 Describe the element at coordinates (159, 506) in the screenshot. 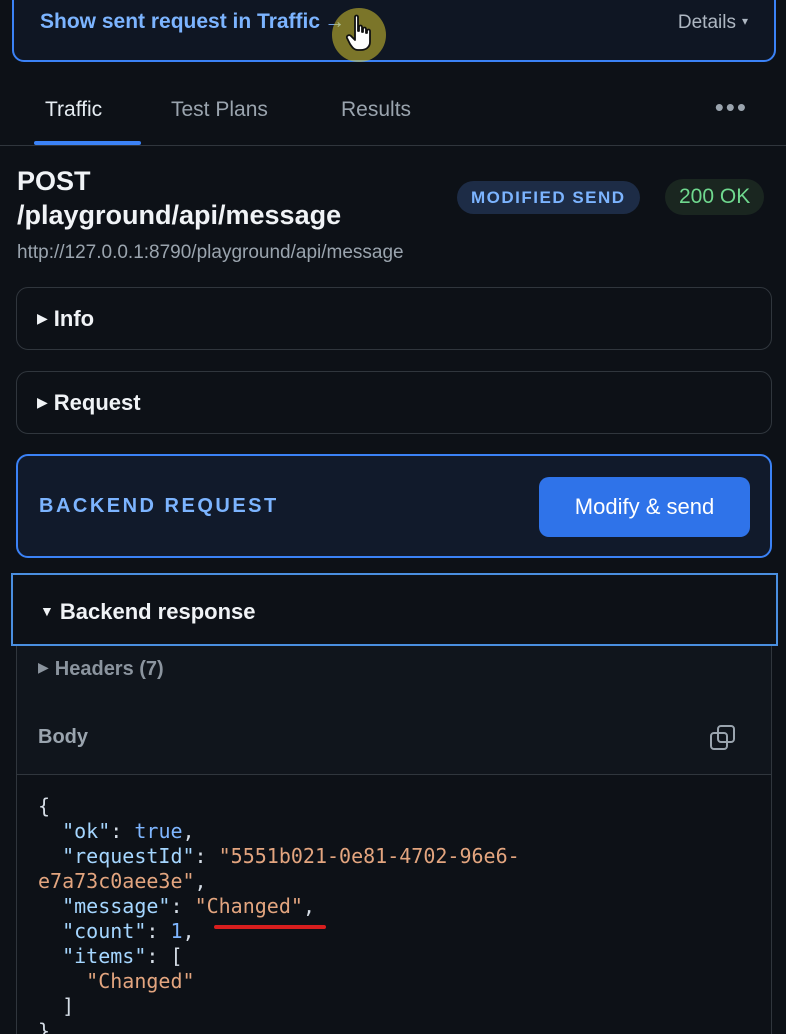

I see `backend-request-label: BACKEND REQUEST` at that location.